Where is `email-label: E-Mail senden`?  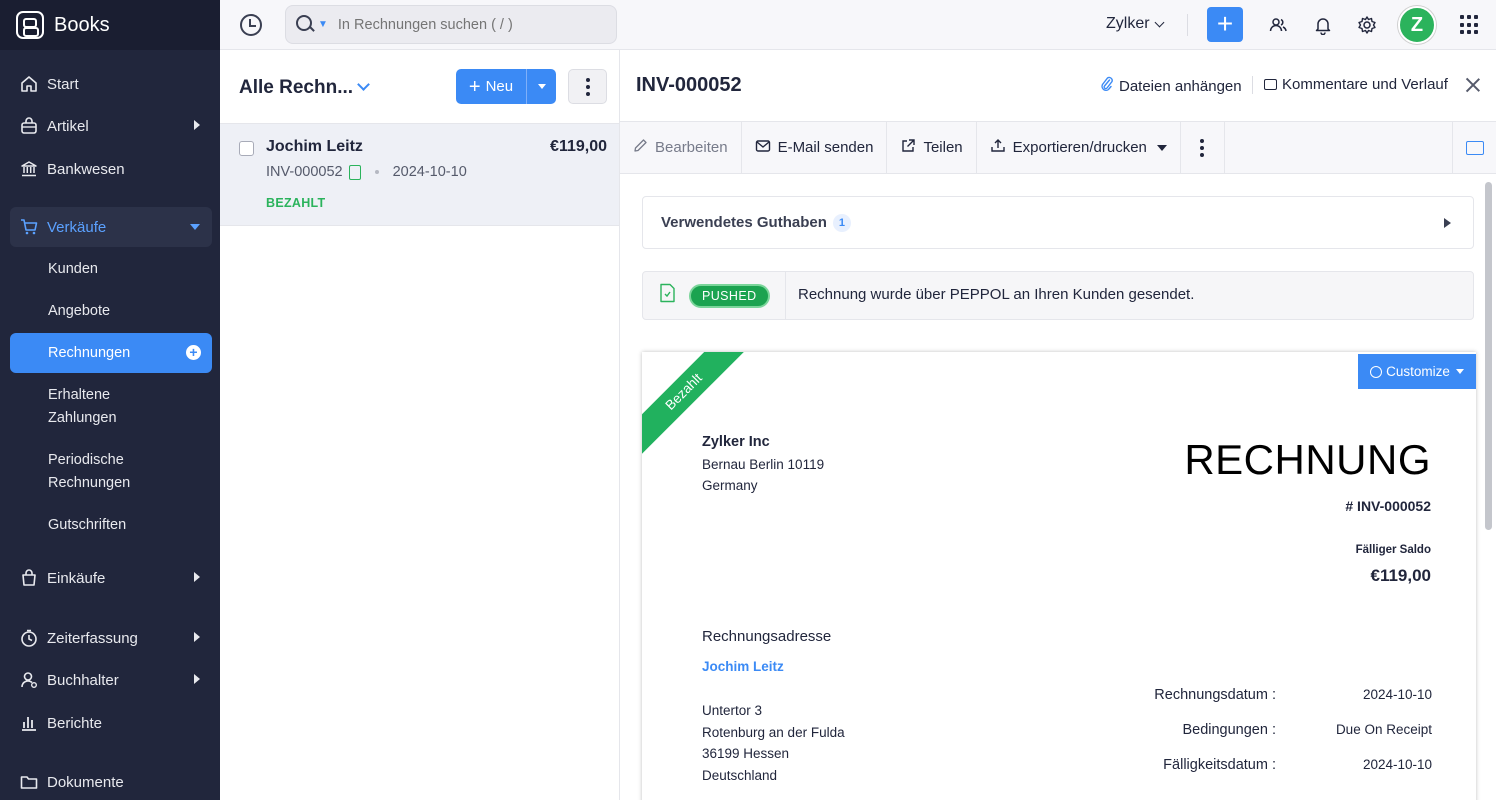
email-label: E-Mail senden is located at coordinates (825, 147).